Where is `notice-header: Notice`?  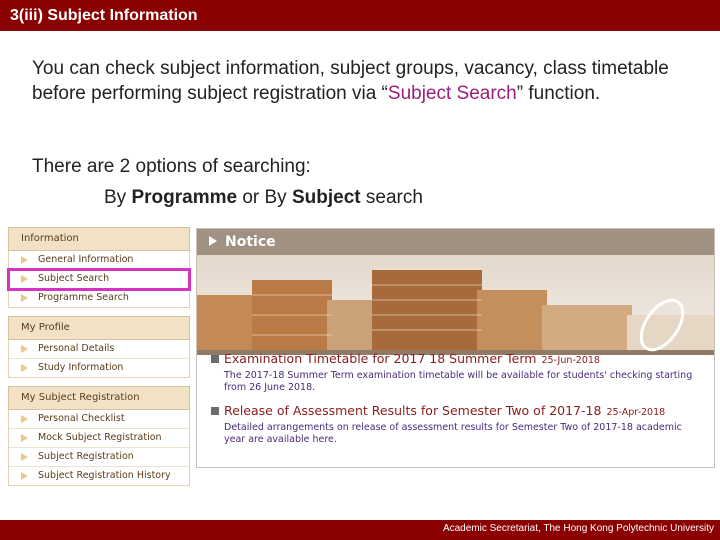 notice-header: Notice is located at coordinates (455, 242).